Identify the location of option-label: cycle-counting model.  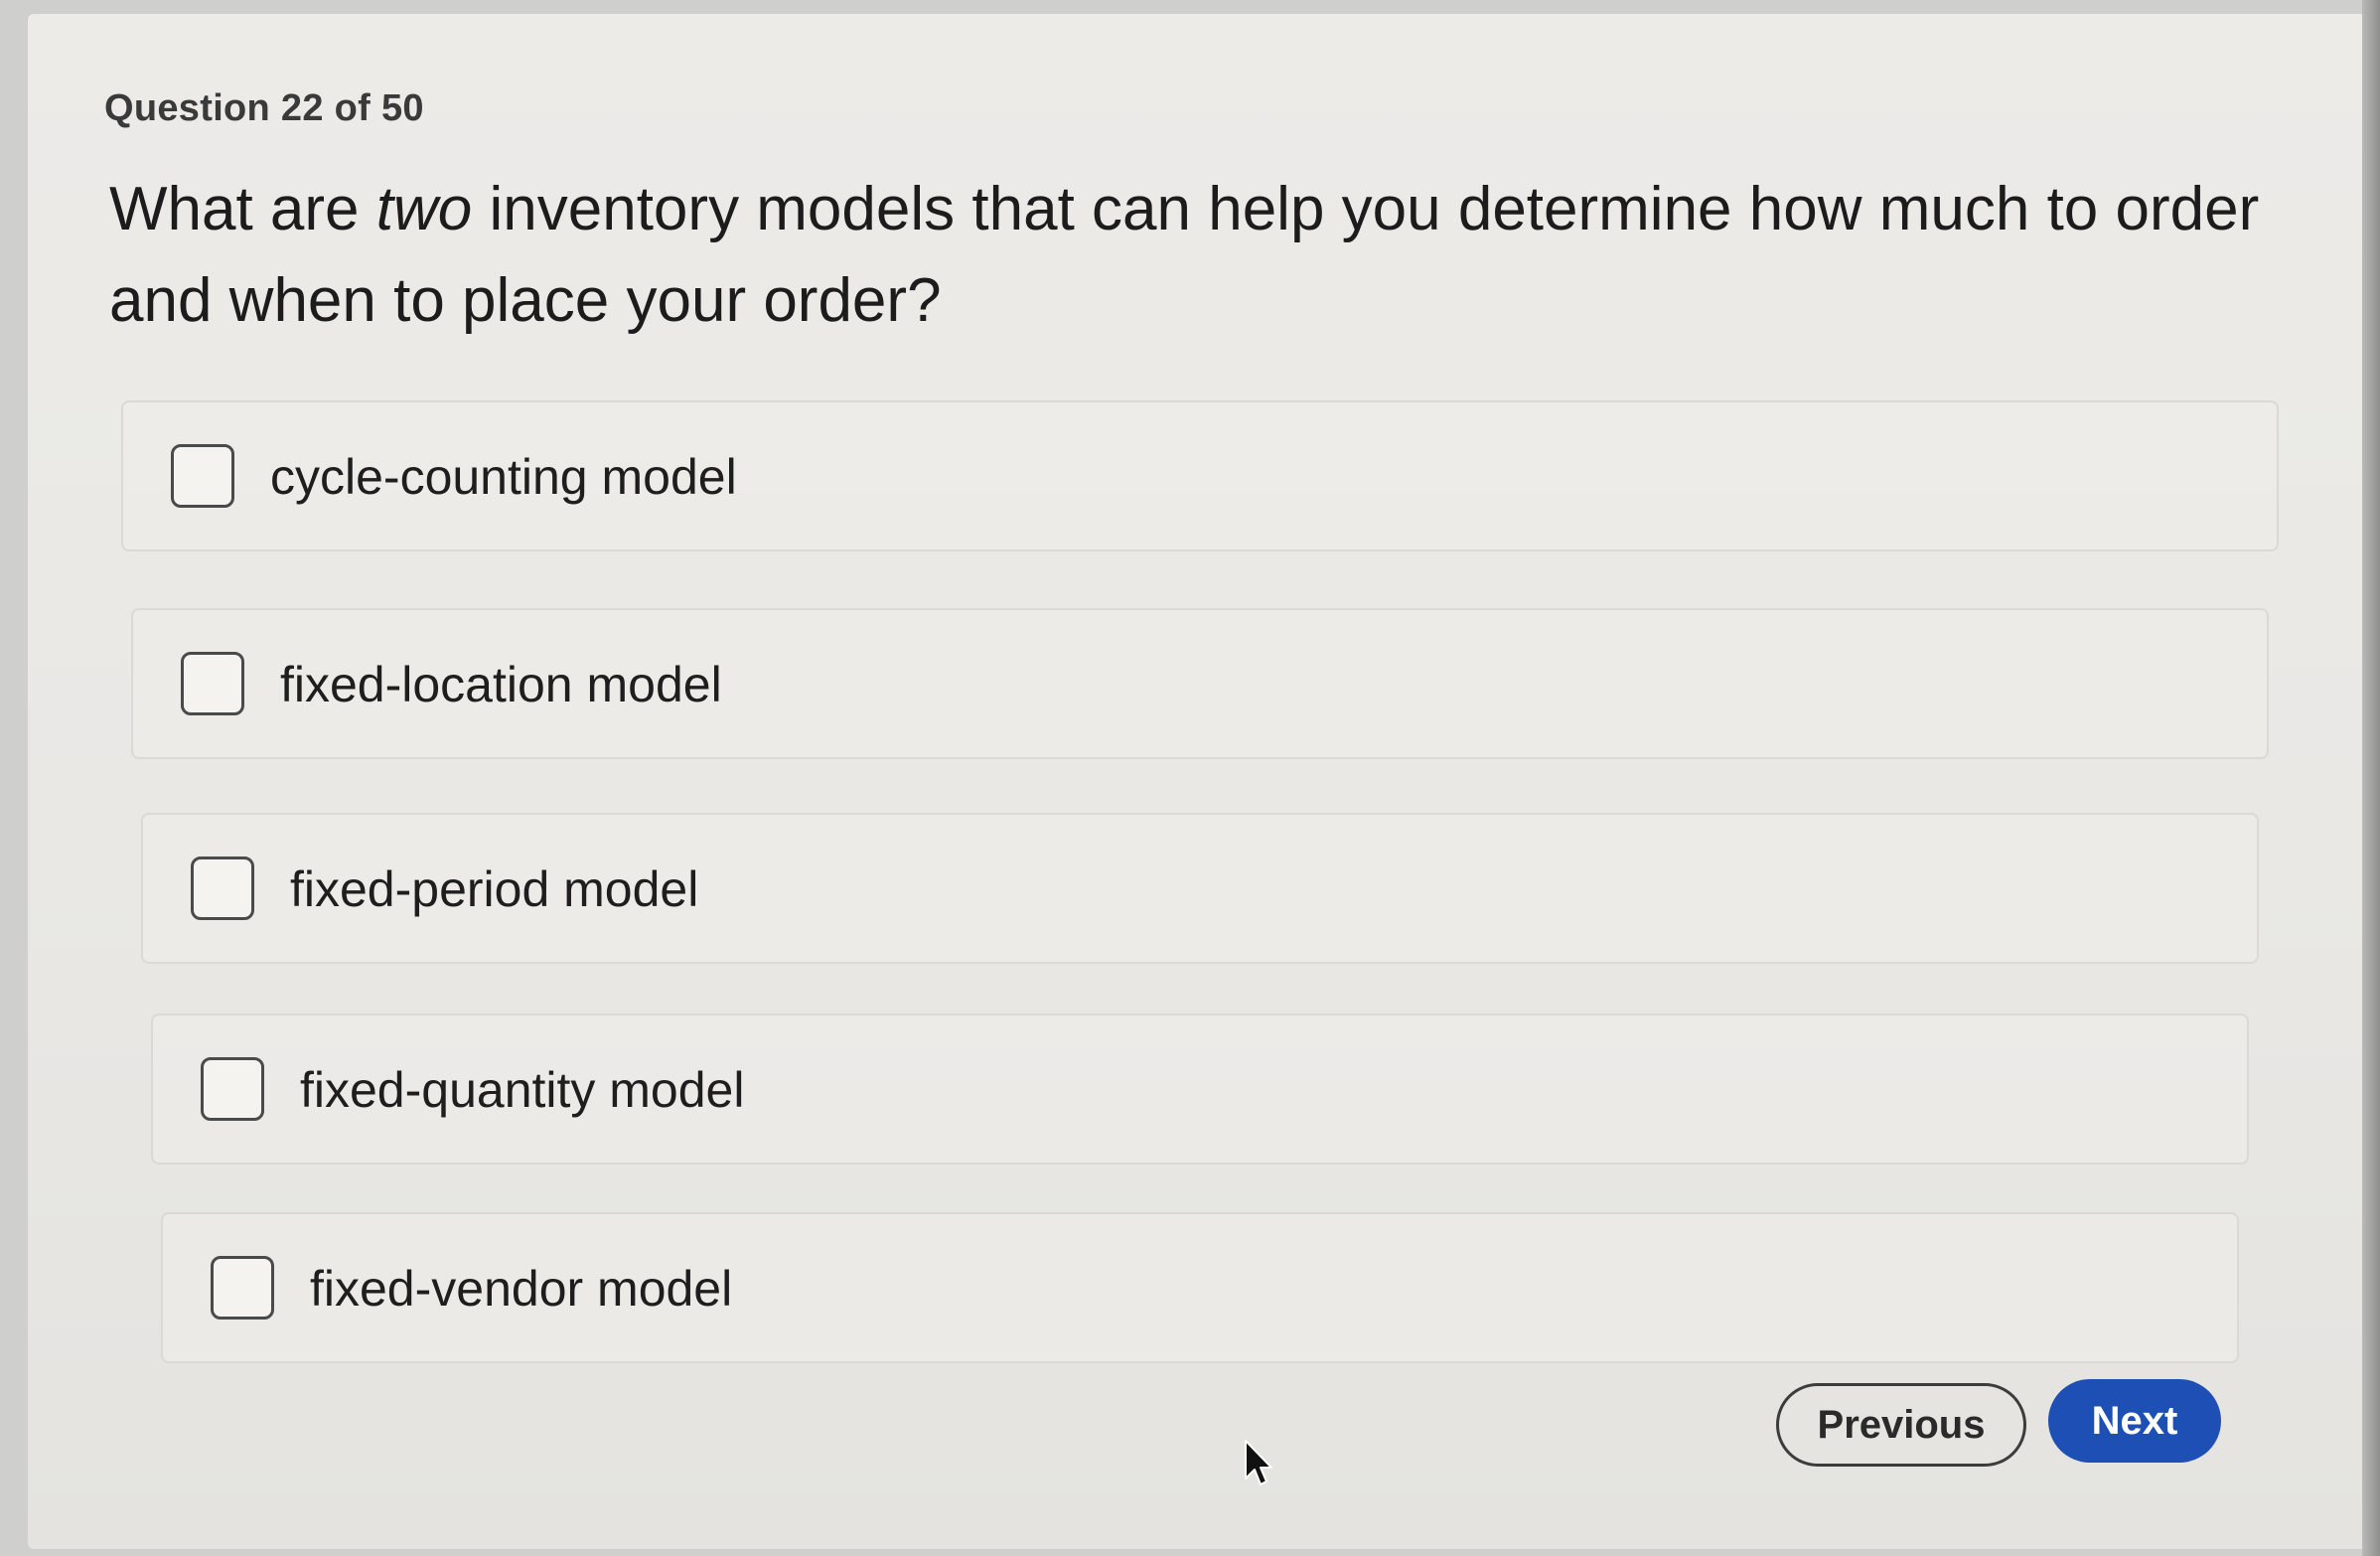
(503, 477).